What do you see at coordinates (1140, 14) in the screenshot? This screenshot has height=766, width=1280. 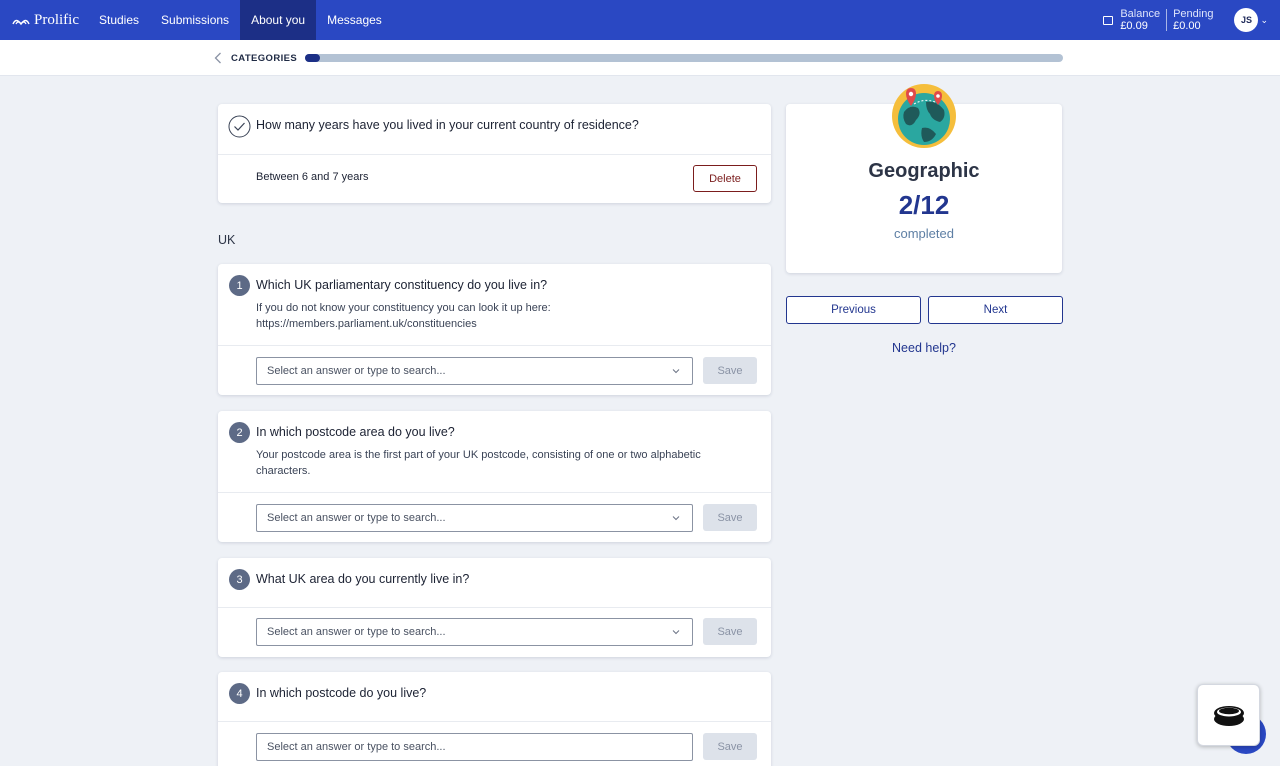 I see `balance-label: Balance` at bounding box center [1140, 14].